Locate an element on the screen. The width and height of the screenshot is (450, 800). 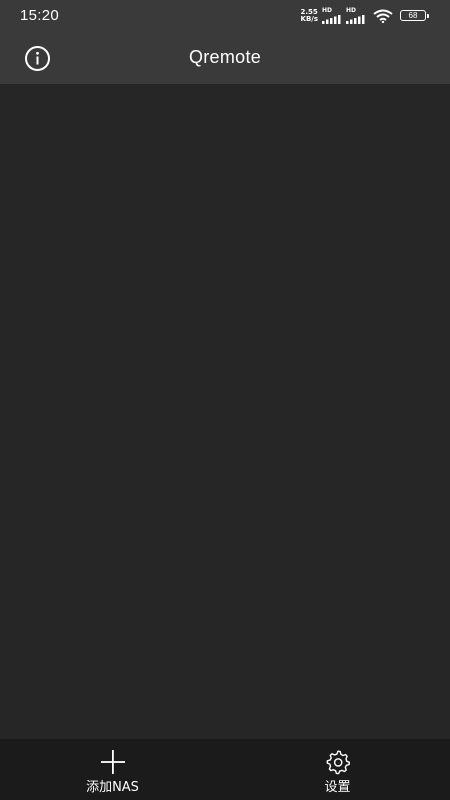
wifi-icon is located at coordinates (383, 16).